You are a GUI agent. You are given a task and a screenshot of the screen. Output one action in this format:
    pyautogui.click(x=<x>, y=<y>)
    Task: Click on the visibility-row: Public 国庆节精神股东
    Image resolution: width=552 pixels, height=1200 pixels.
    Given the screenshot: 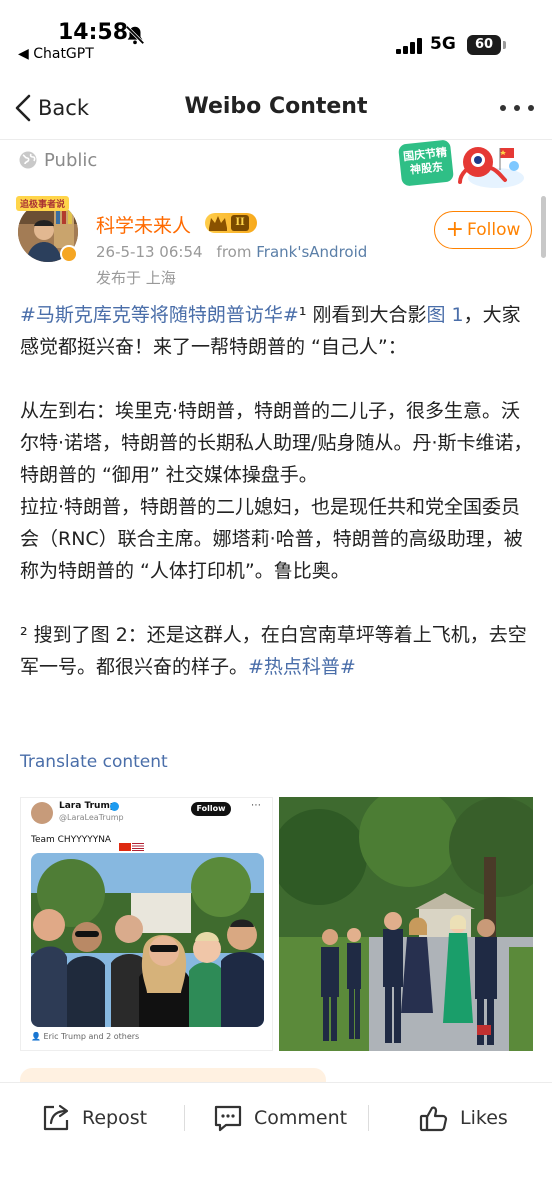 What is the action you would take?
    pyautogui.click(x=276, y=163)
    